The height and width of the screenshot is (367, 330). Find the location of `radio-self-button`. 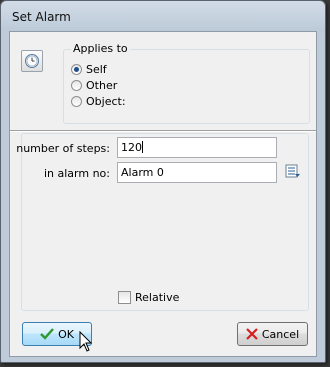

radio-self-button is located at coordinates (76, 69).